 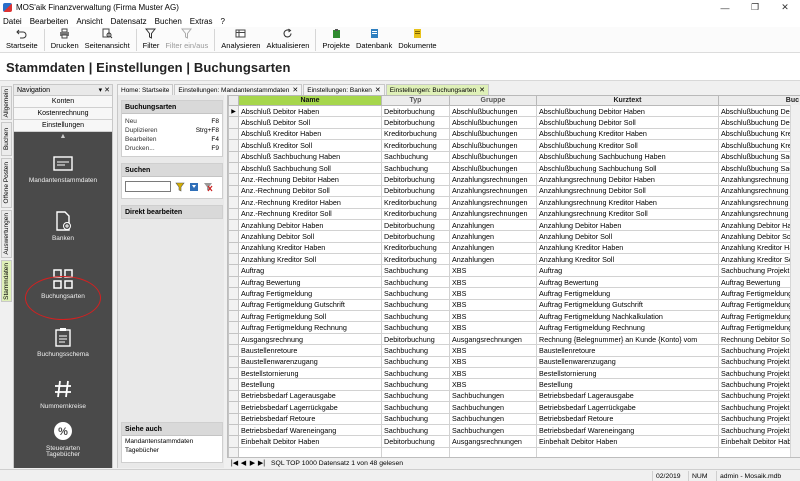 I want to click on name-cell: Ausgangsrechnung, so click(x=310, y=339).